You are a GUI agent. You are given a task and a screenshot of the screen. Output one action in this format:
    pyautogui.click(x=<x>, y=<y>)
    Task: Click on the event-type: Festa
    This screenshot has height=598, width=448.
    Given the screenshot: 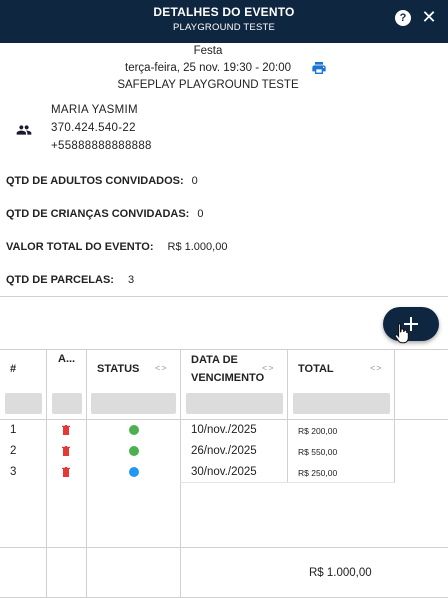 What is the action you would take?
    pyautogui.click(x=208, y=51)
    